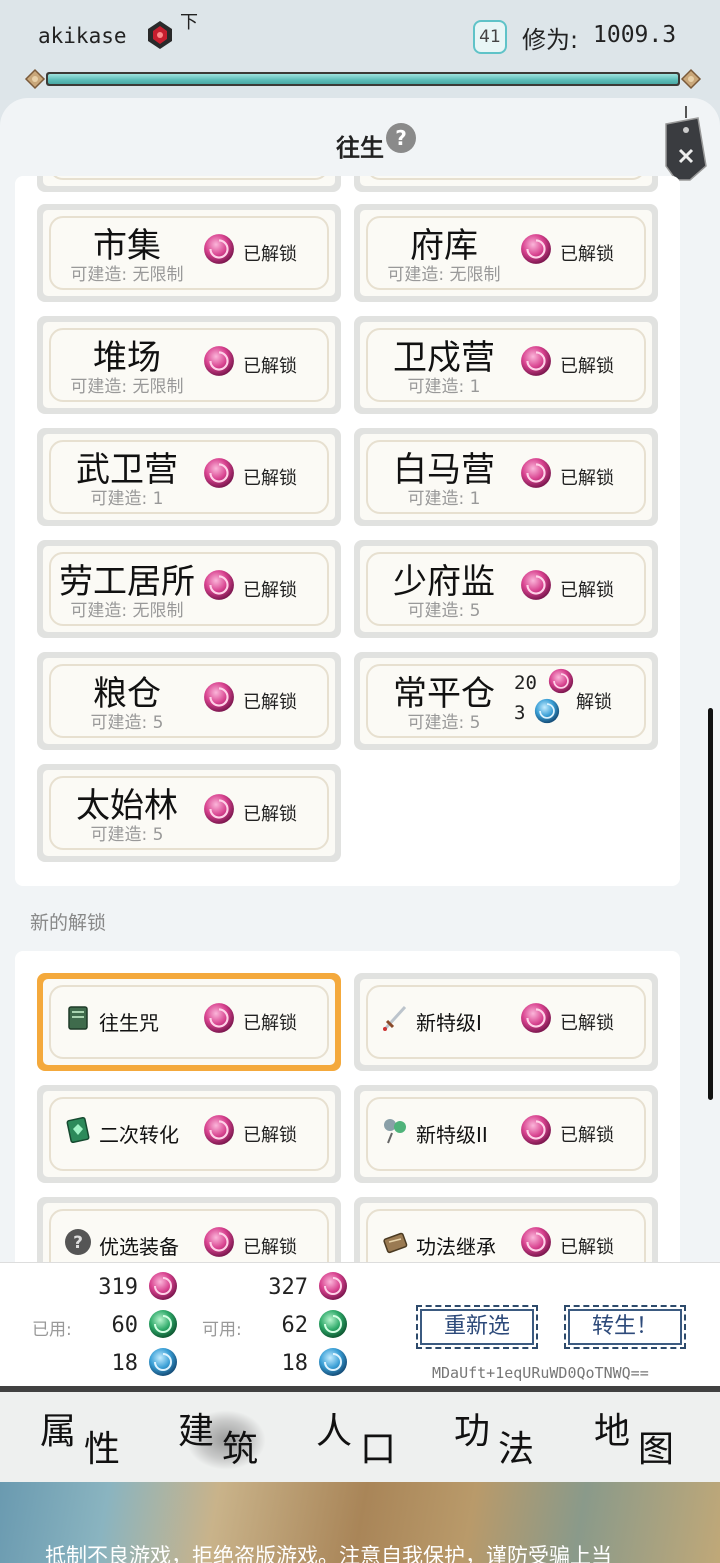 Image resolution: width=720 pixels, height=1563 pixels. I want to click on nav-attributes: 属性, so click(100, 1436).